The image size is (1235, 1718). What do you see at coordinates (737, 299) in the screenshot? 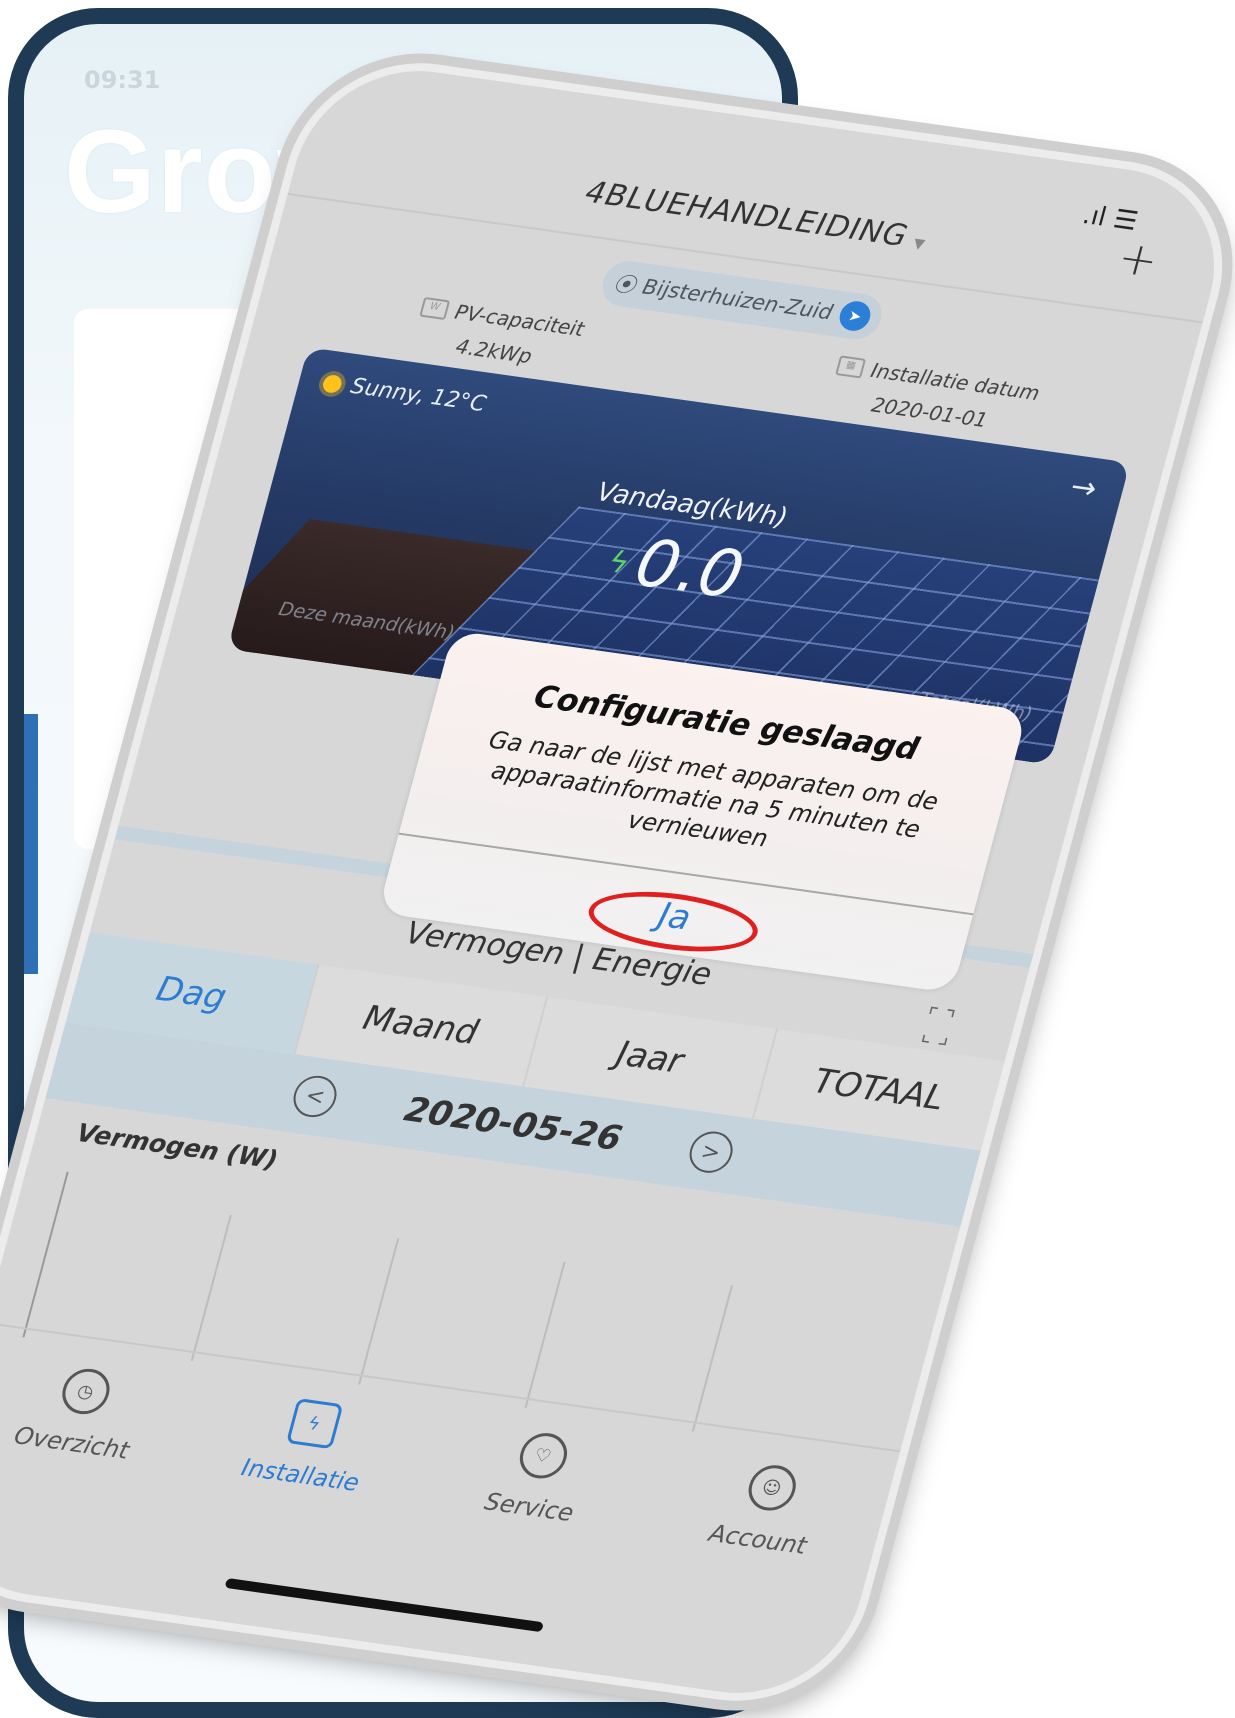
I see `location-name: Bijsterhuizen-Zuid` at bounding box center [737, 299].